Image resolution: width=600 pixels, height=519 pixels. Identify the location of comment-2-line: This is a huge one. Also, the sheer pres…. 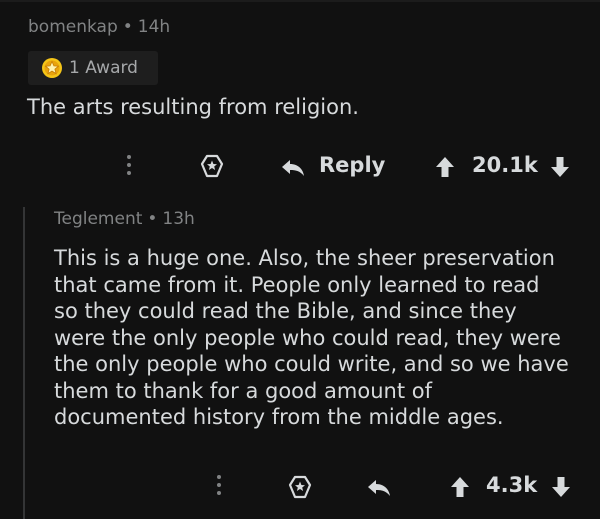
(304, 258).